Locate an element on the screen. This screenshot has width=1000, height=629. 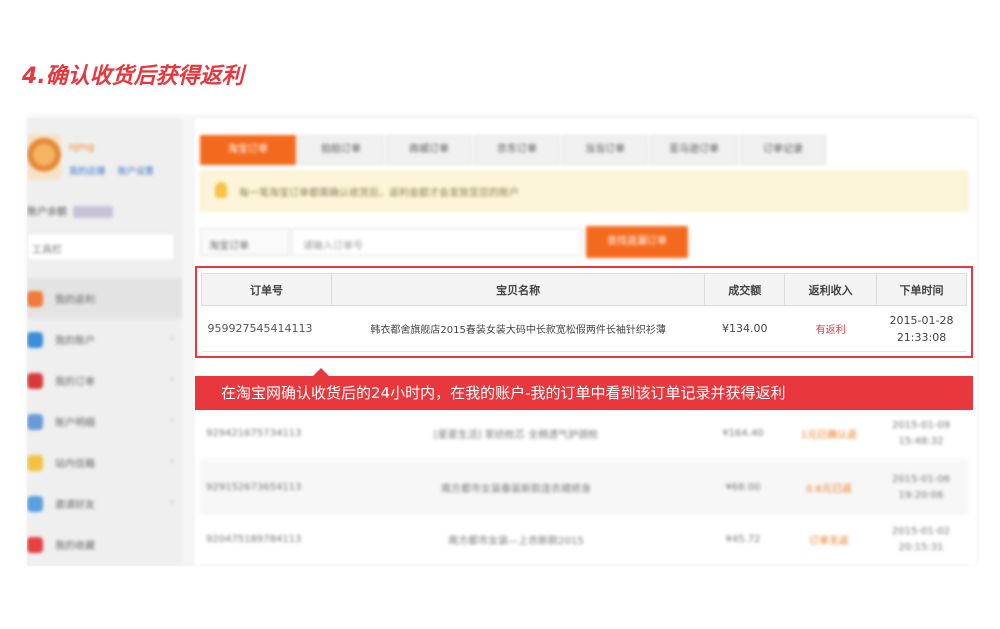
amount: ¥68.00 is located at coordinates (743, 487).